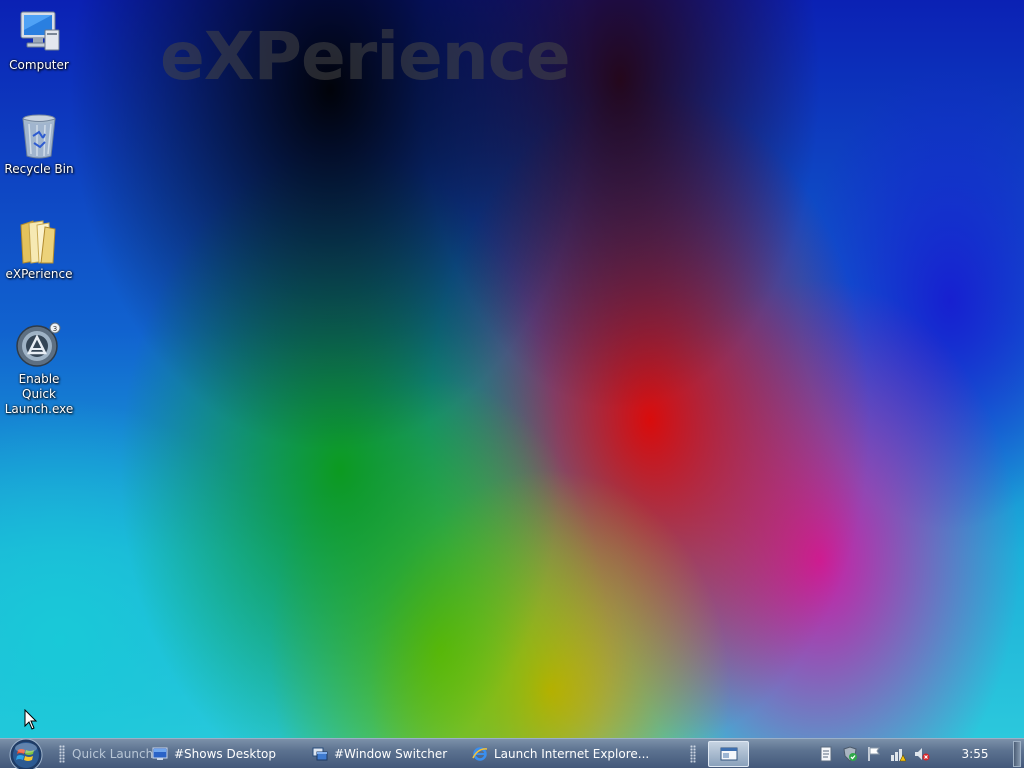 Image resolution: width=1024 pixels, height=773 pixels. Describe the element at coordinates (826, 754) in the screenshot. I see `notepad-icon` at that location.